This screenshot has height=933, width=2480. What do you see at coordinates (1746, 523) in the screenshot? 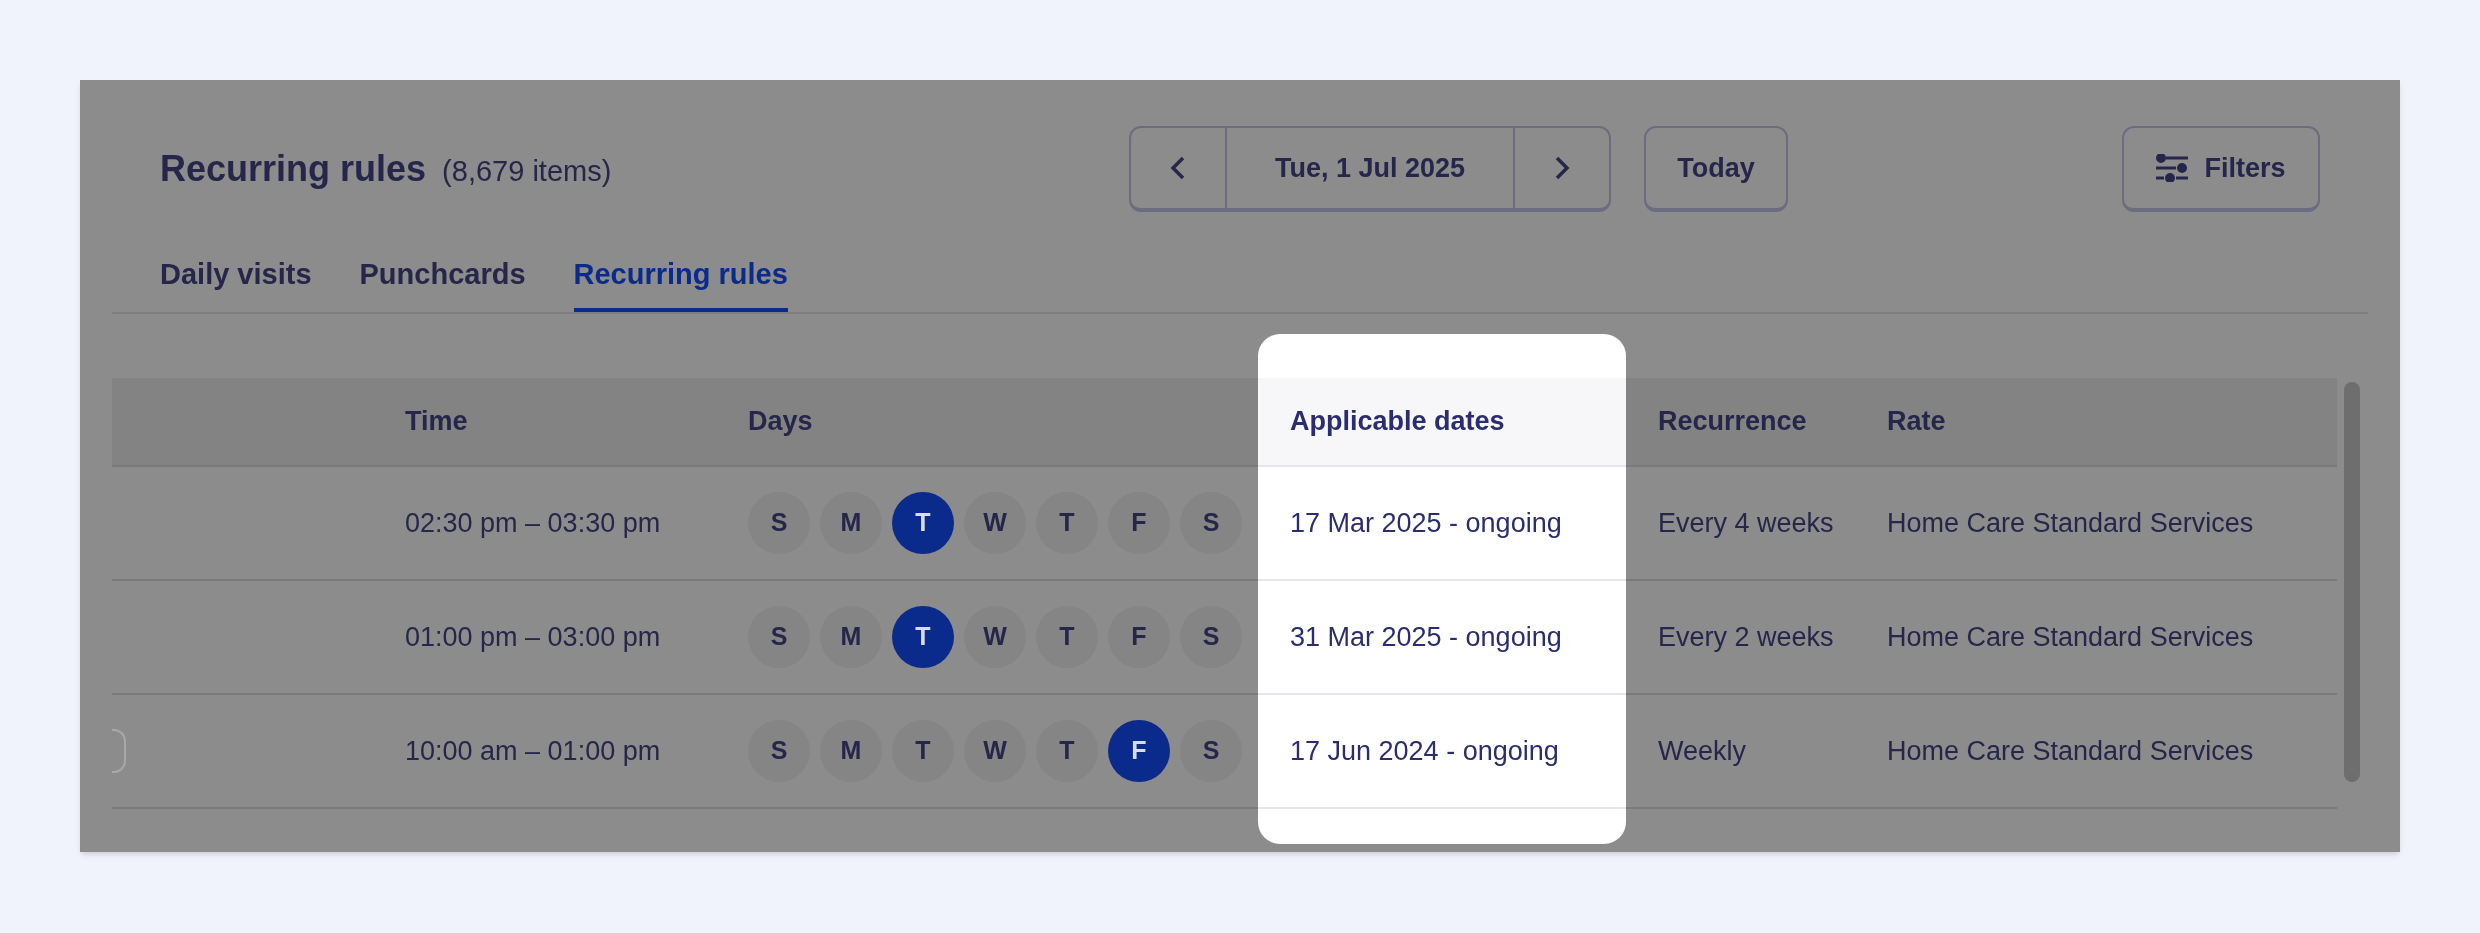
I see `table-cell-text: Every 4 weeks` at bounding box center [1746, 523].